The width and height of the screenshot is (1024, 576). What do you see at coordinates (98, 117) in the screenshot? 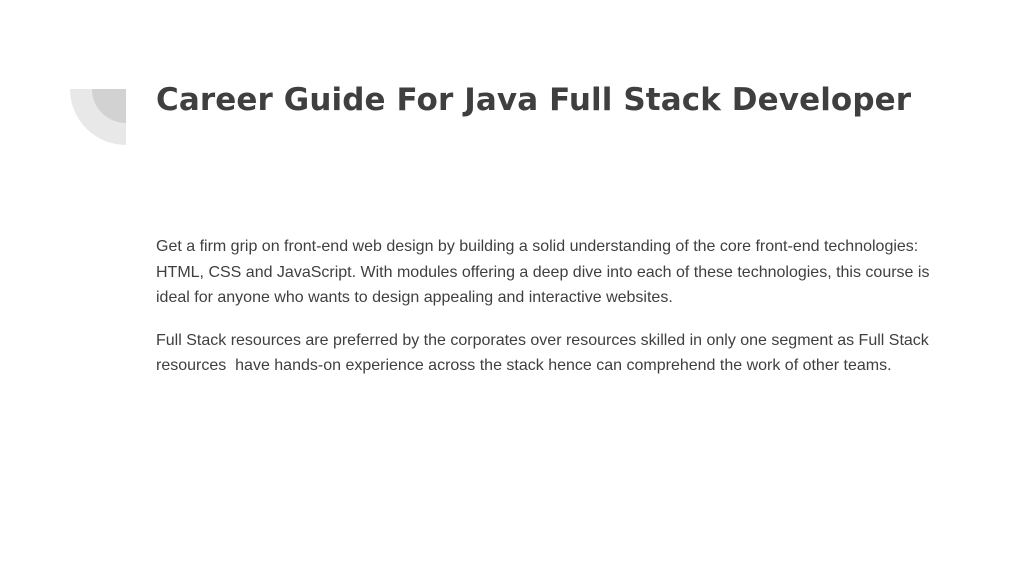
I see `corner-arc-decoration` at bounding box center [98, 117].